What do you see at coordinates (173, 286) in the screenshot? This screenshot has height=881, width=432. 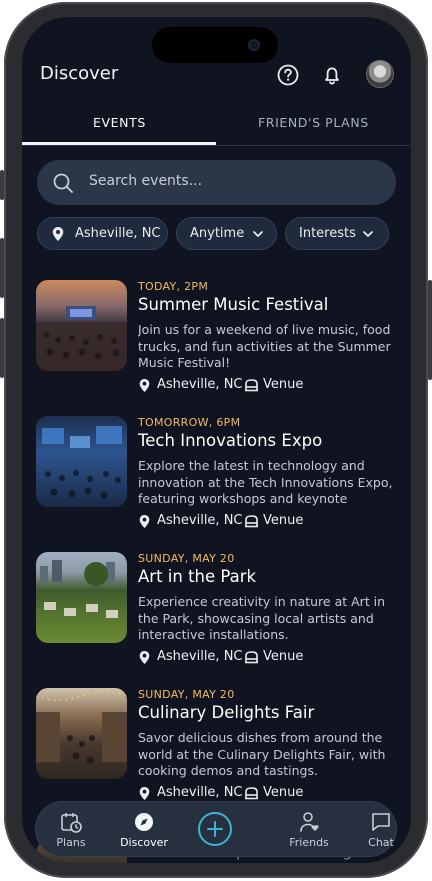 I see `event-time: TODAY, 2PM` at bounding box center [173, 286].